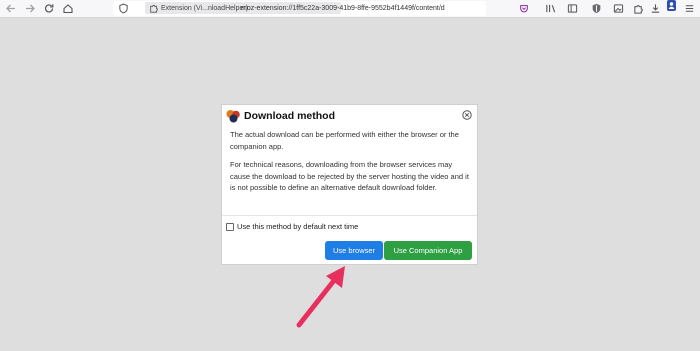 This screenshot has width=700, height=351. I want to click on library-icon, so click(550, 8).